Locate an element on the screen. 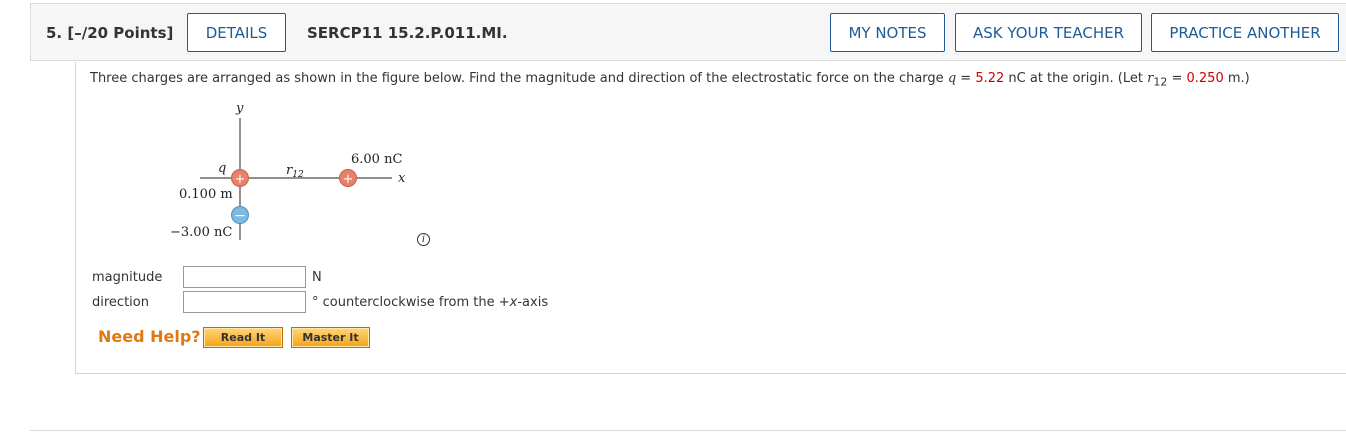 Image resolution: width=1346 pixels, height=432 pixels. master-it-button: Master It is located at coordinates (330, 337).